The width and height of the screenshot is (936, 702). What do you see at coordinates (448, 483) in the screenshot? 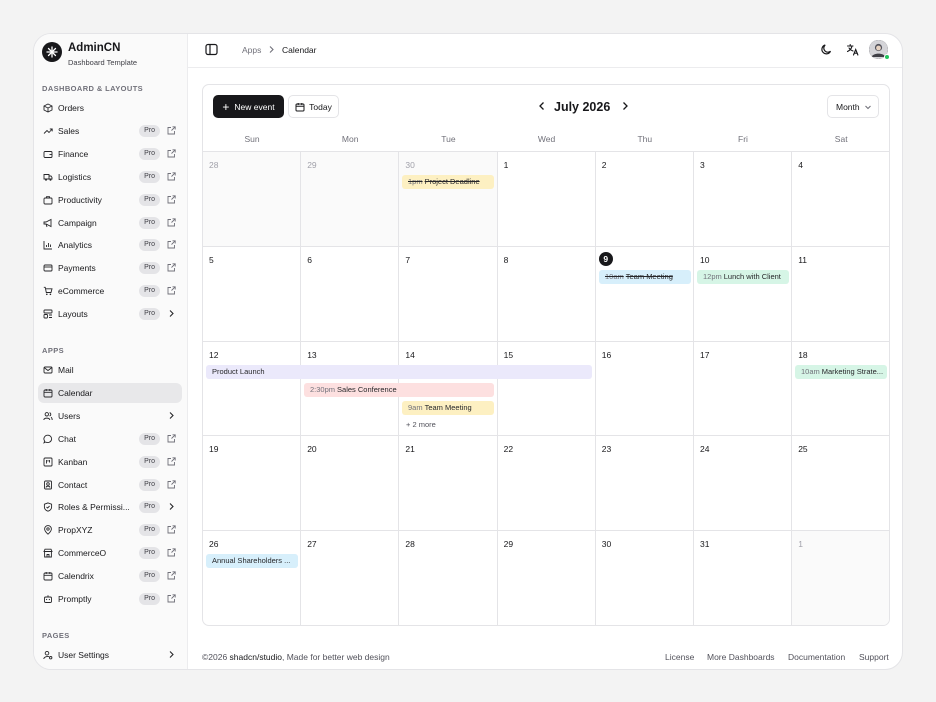
I see `day-cell: 21` at bounding box center [448, 483].